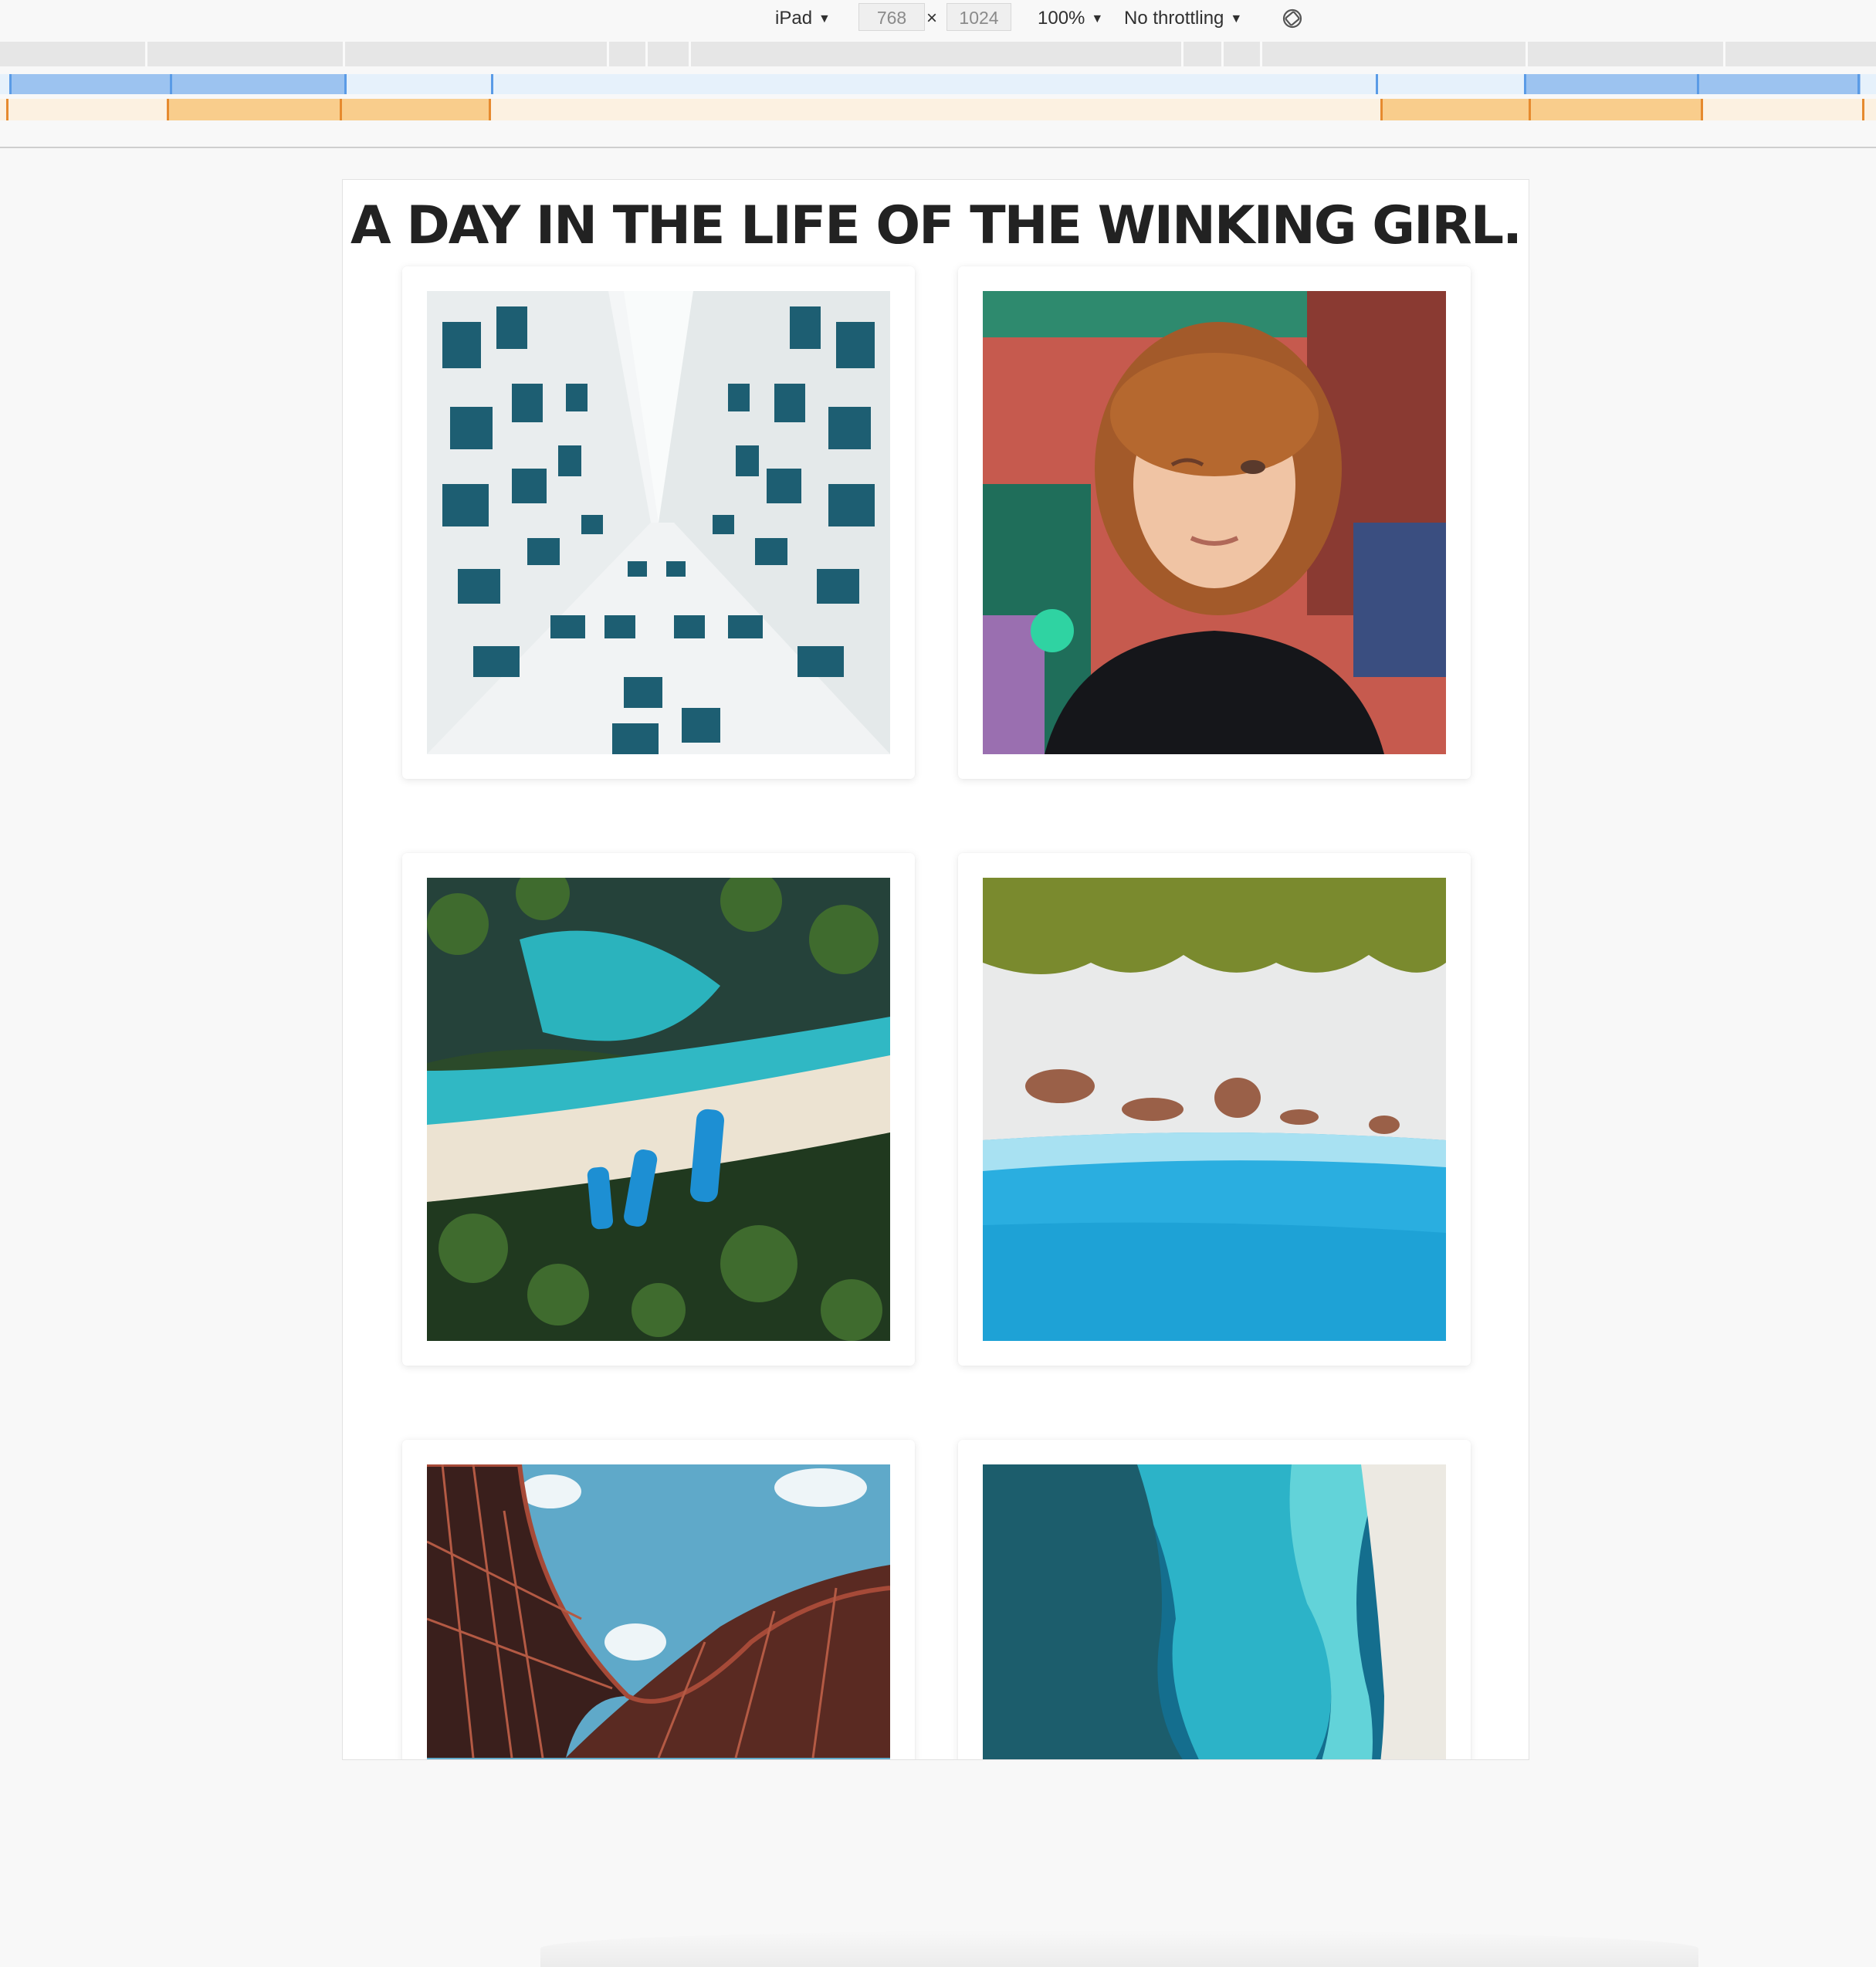 The image size is (1876, 1967). What do you see at coordinates (936, 226) in the screenshot?
I see `page-title: A DAY IN THE LIFE OF THE WINKING GIRL.` at bounding box center [936, 226].